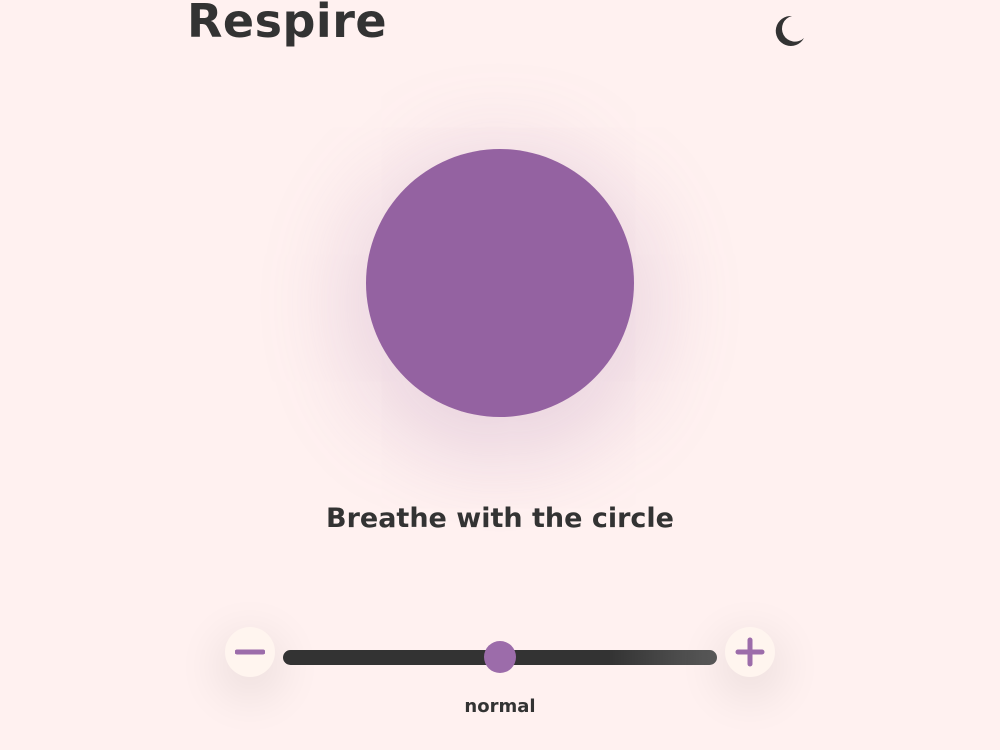  I want to click on increase-speed-button, so click(750, 652).